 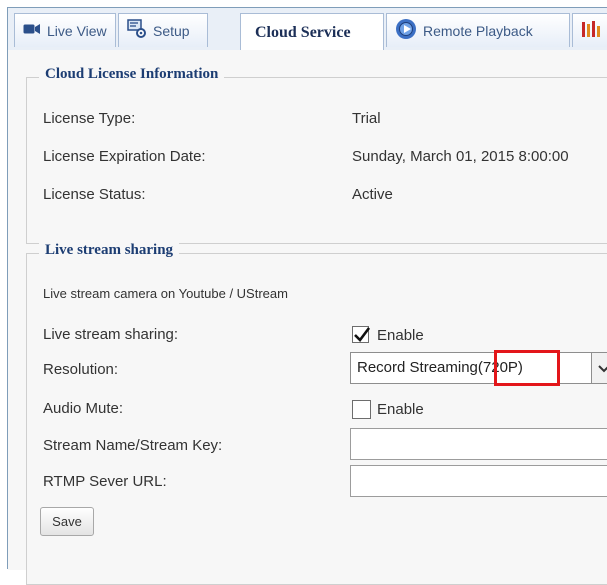 What do you see at coordinates (400, 335) in the screenshot?
I see `sharing-enable-label: Enable` at bounding box center [400, 335].